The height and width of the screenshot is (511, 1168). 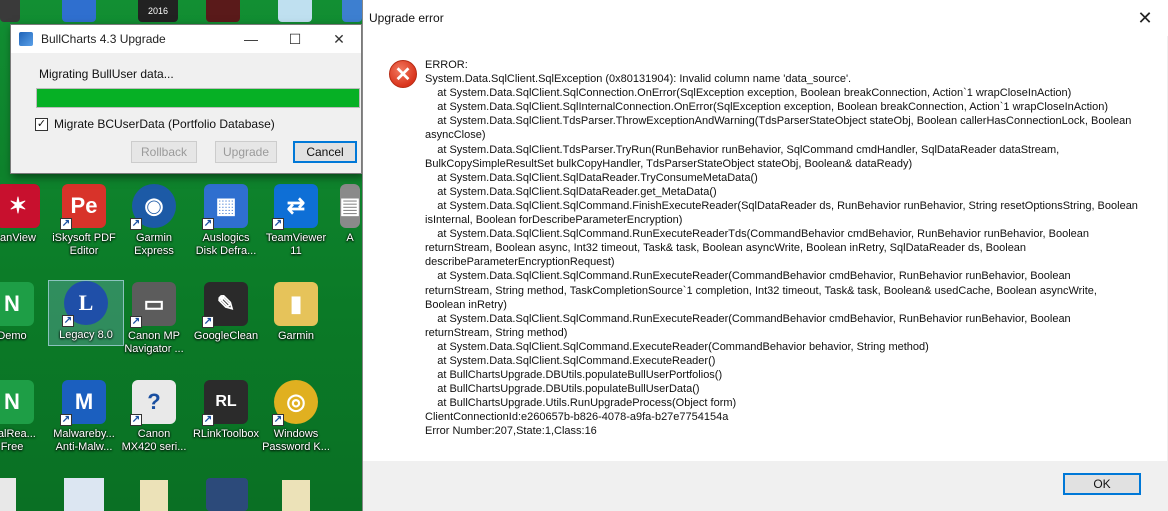 I want to click on error-icon: ✕, so click(x=403, y=74).